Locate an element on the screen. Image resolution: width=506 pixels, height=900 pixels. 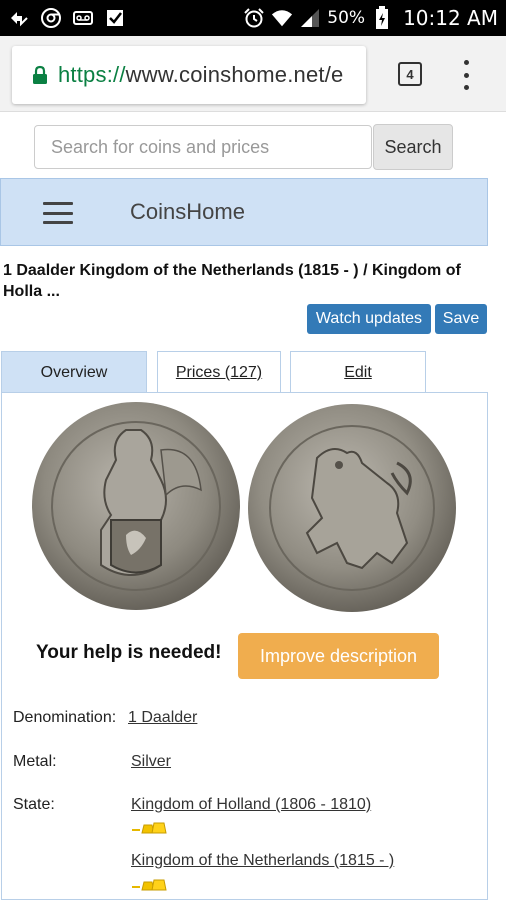
denomination-link: 1 Daalder is located at coordinates (162, 718).